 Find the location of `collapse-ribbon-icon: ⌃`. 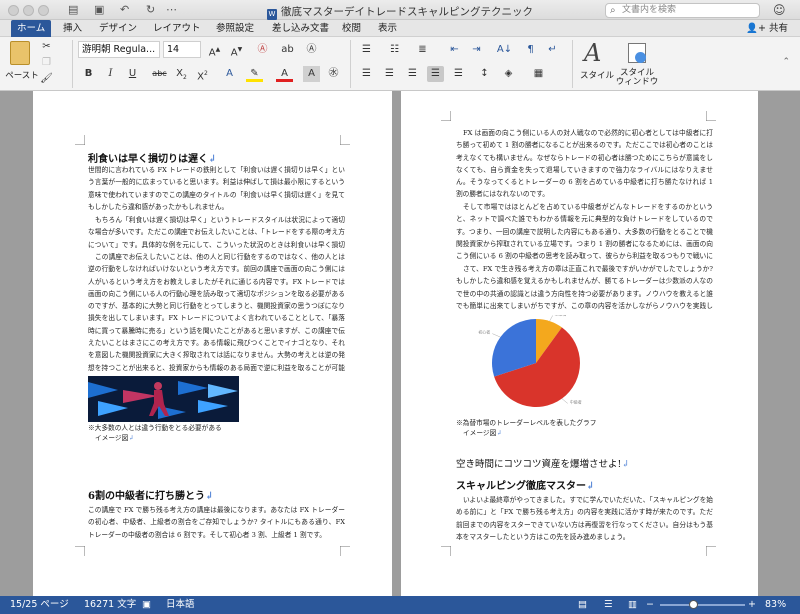

collapse-ribbon-icon: ⌃ is located at coordinates (786, 62).